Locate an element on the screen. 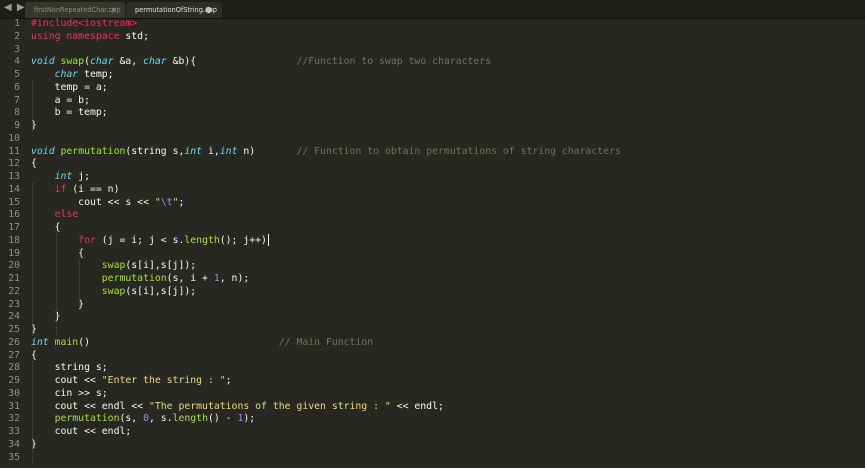  code-line: 13 int j; is located at coordinates (432, 176).